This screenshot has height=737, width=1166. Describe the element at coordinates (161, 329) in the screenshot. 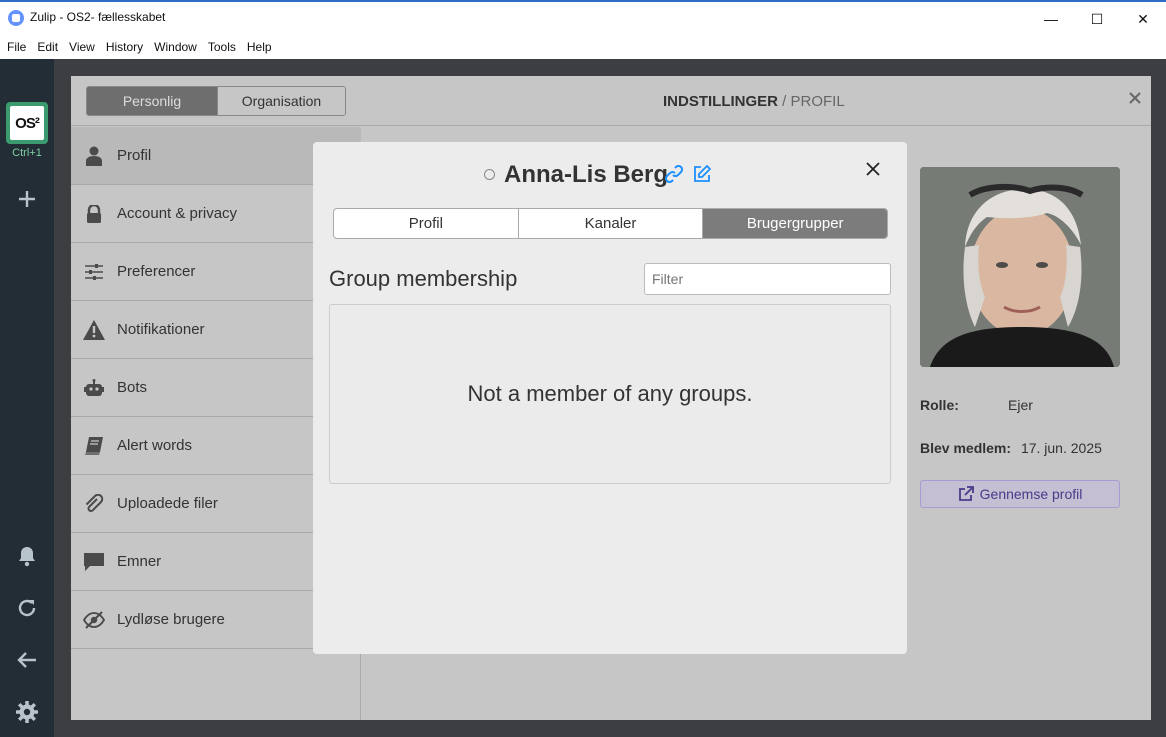

I see `sidebar-item-label: Notifikationer` at that location.